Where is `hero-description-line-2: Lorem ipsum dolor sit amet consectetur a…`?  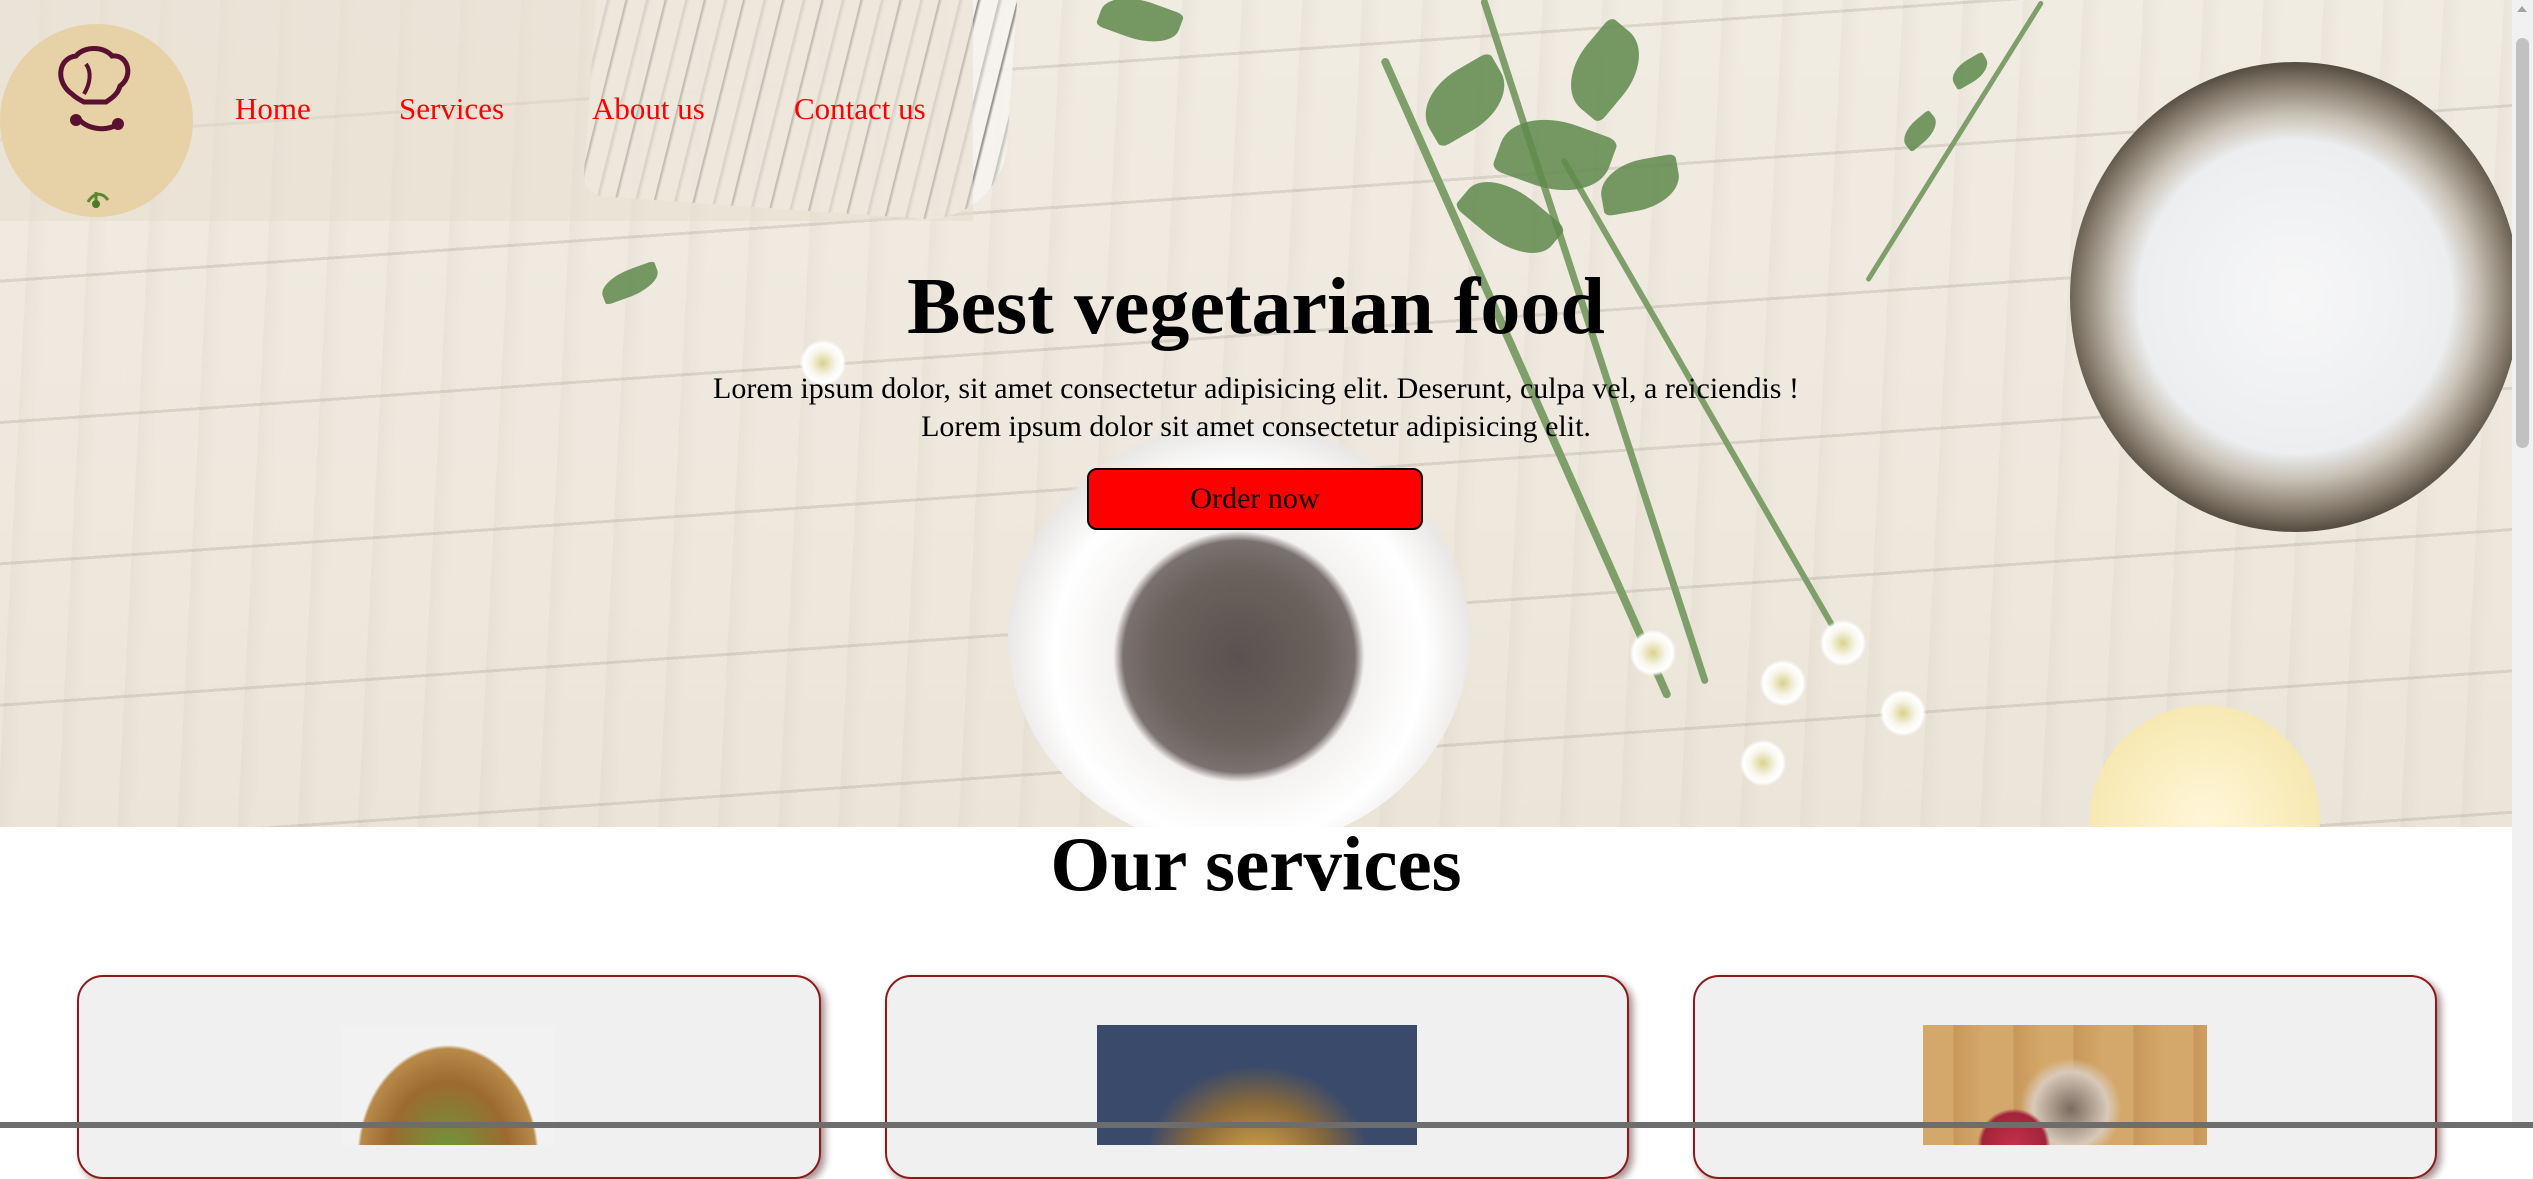
hero-description-line-2: Lorem ipsum dolor sit amet consectetur a… is located at coordinates (1256, 426).